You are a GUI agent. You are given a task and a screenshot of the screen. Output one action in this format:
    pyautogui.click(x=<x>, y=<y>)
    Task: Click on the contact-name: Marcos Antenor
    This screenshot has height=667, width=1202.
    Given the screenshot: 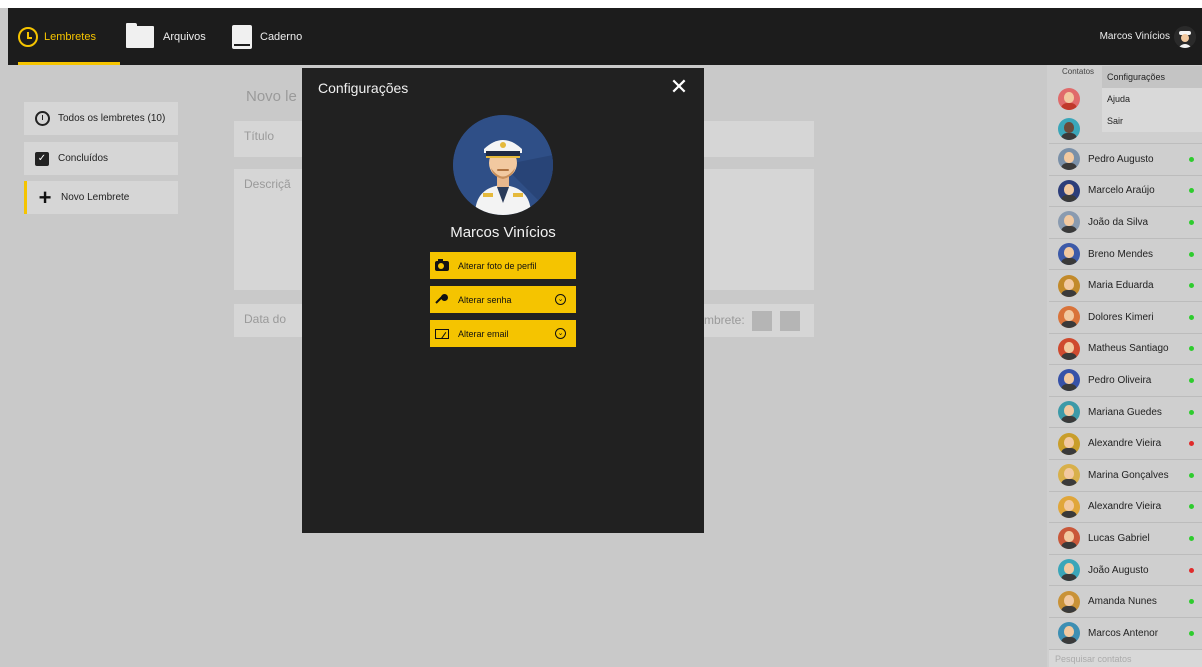 What is the action you would take?
    pyautogui.click(x=1123, y=633)
    